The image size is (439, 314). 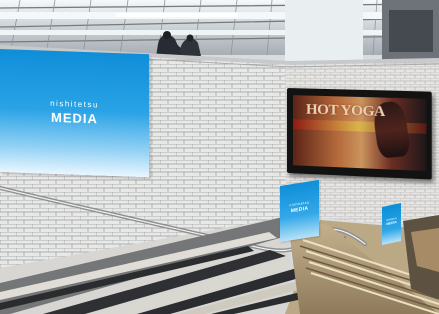 I want to click on nishitetsu-media-sign-middle: nishitetsu MEDIA, so click(x=299, y=210).